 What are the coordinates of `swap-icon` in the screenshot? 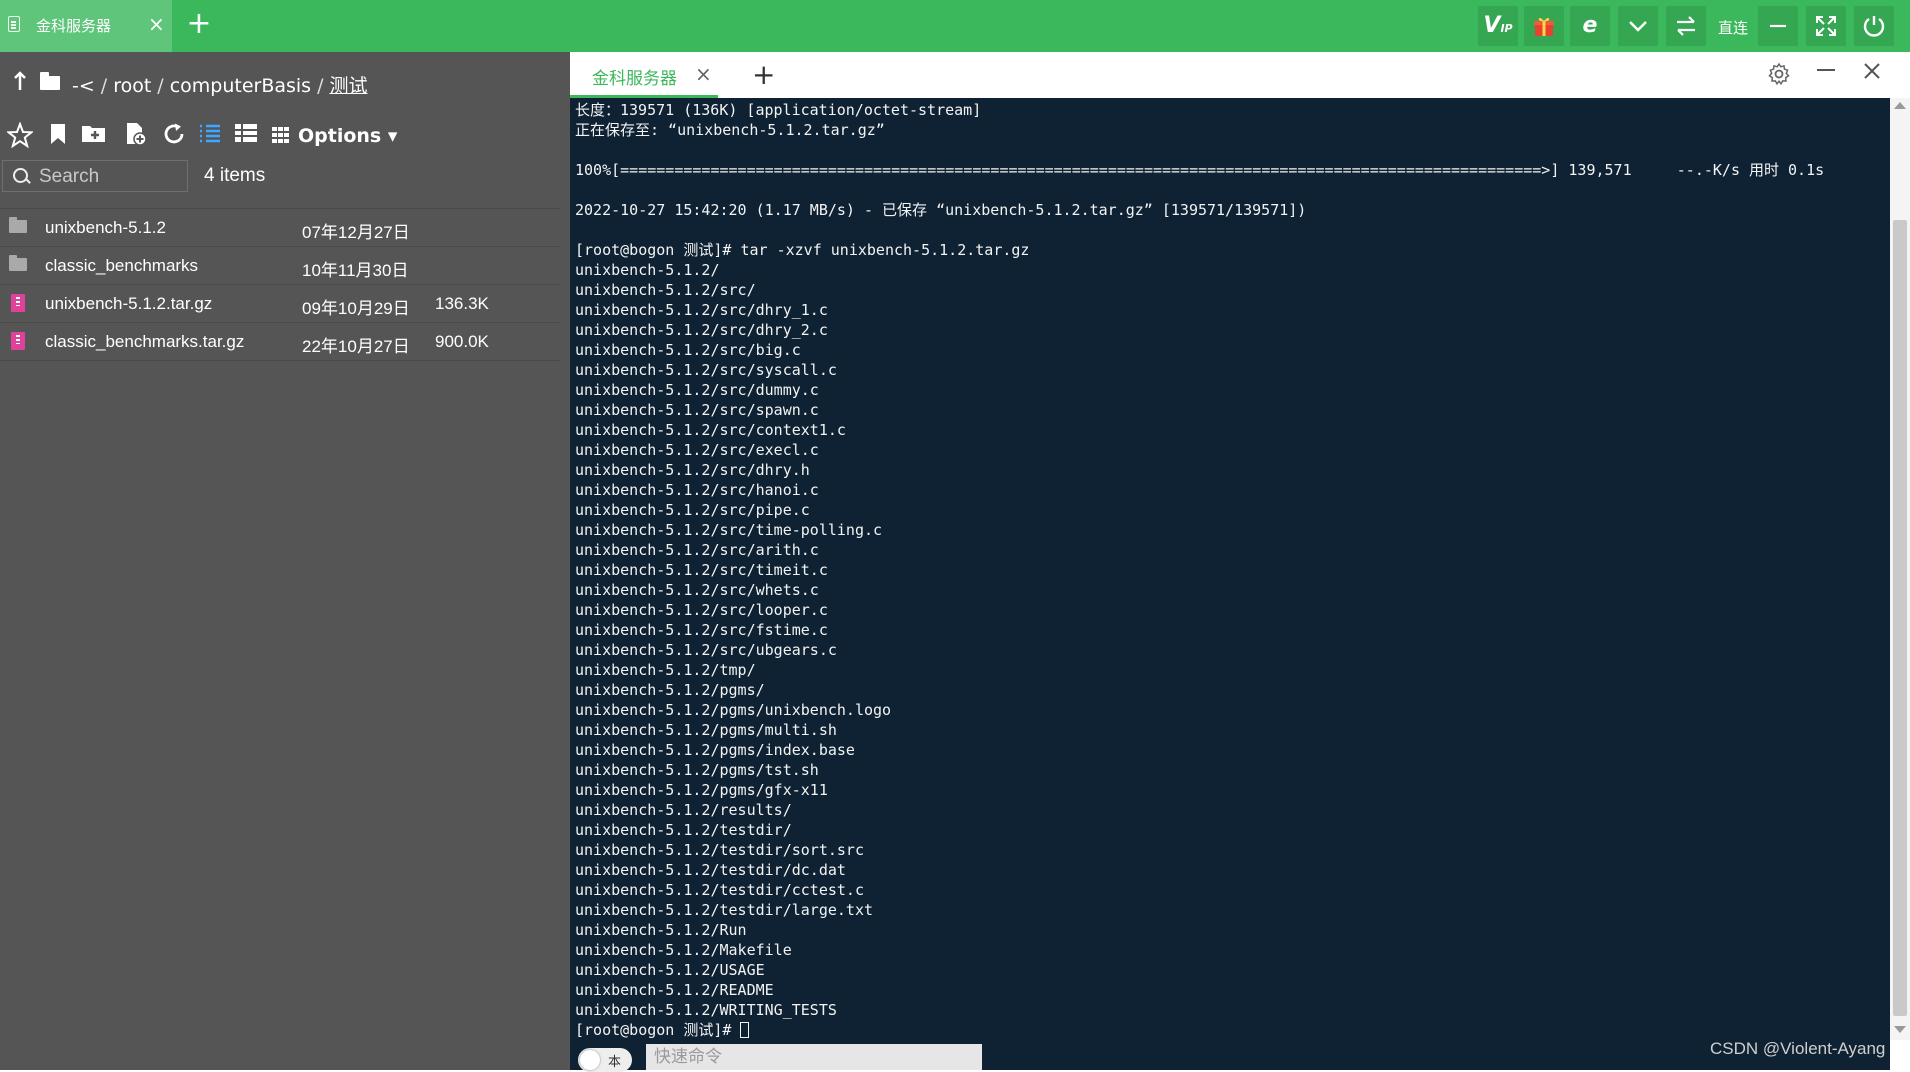 It's located at (1686, 26).